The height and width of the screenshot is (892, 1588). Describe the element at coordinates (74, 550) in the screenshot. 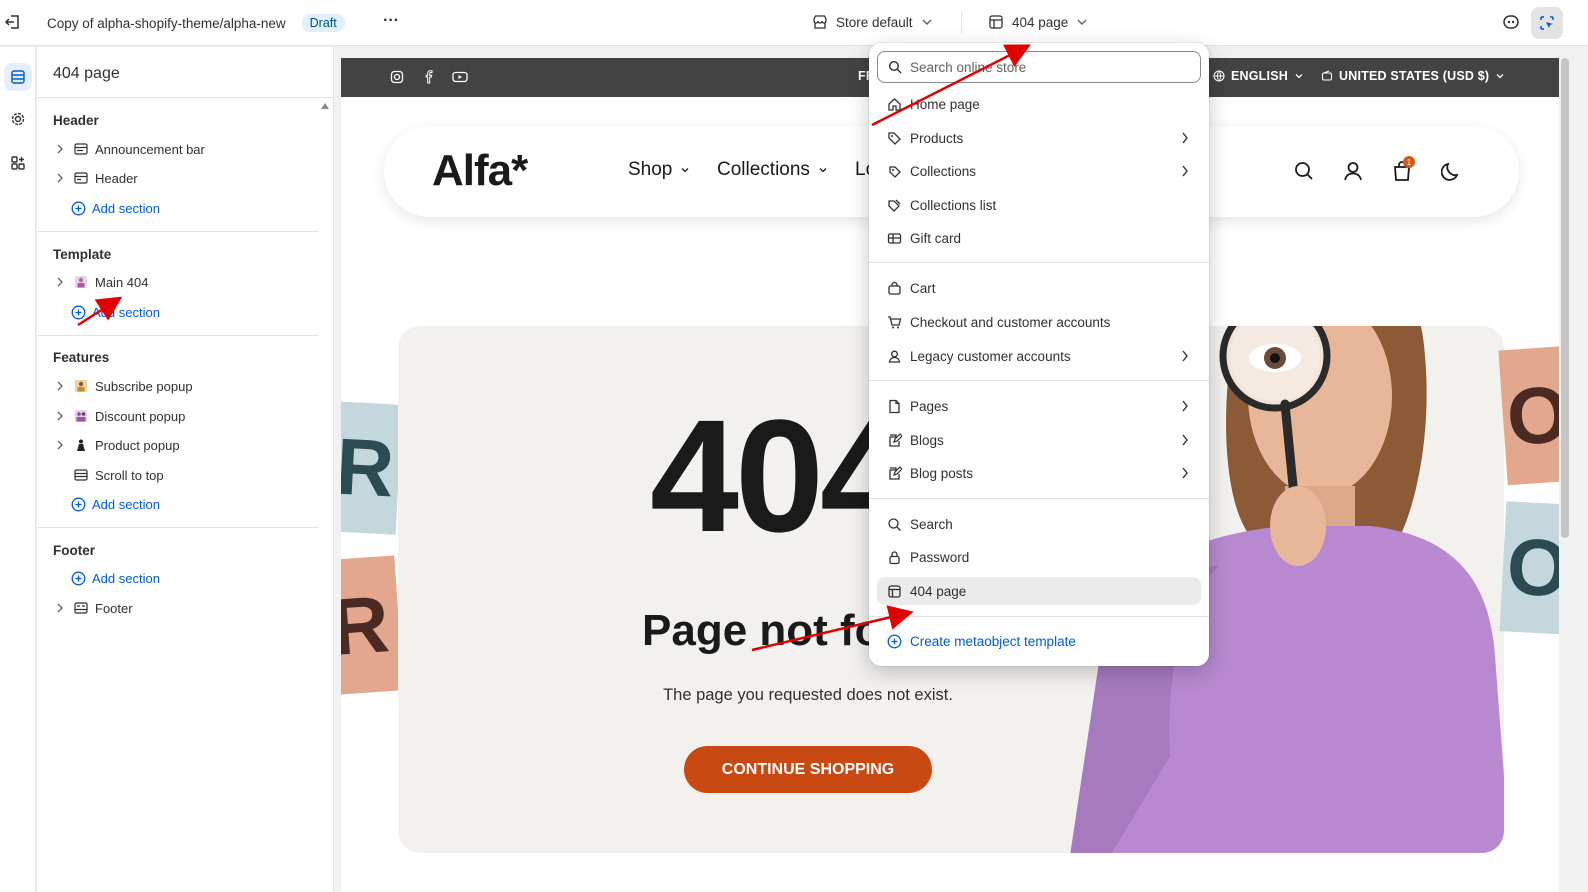

I see `group-title-footer: Footer` at that location.